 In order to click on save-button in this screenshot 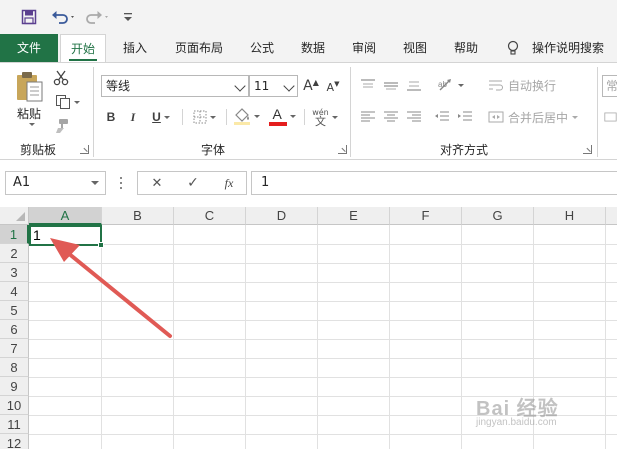, I will do `click(29, 17)`.